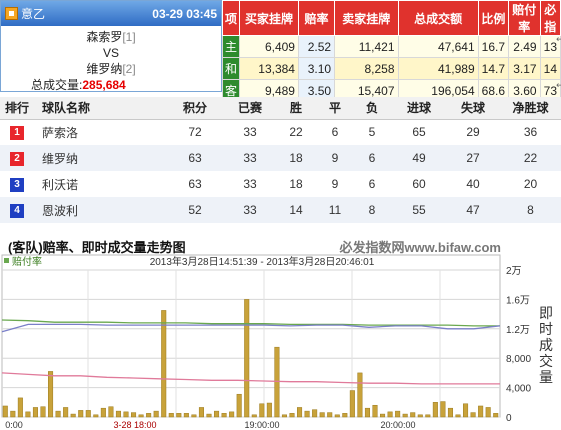 Image resolution: width=561 pixels, height=430 pixels. I want to click on standings-row: 3 利沃诺 63 33 18 9 6 60 40 20, so click(280, 184).